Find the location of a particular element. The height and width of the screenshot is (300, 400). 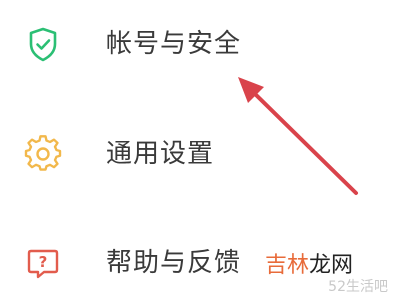

shield-check-icon is located at coordinates (43, 44).